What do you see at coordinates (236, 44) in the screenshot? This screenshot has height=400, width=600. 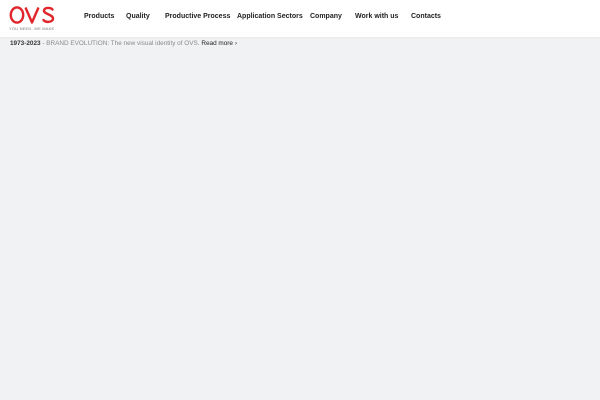 I see `chevron-right-icon: ›` at bounding box center [236, 44].